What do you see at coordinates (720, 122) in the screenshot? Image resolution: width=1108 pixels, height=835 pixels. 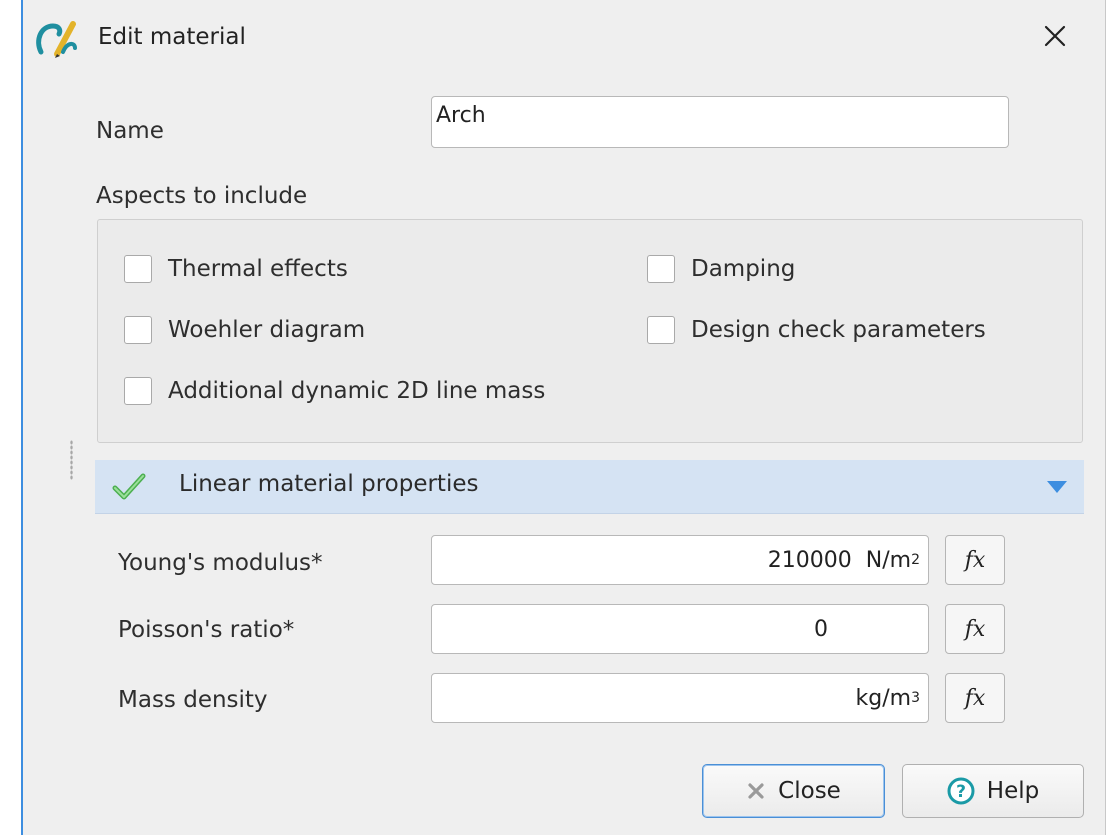 I see `name-input: Arch` at bounding box center [720, 122].